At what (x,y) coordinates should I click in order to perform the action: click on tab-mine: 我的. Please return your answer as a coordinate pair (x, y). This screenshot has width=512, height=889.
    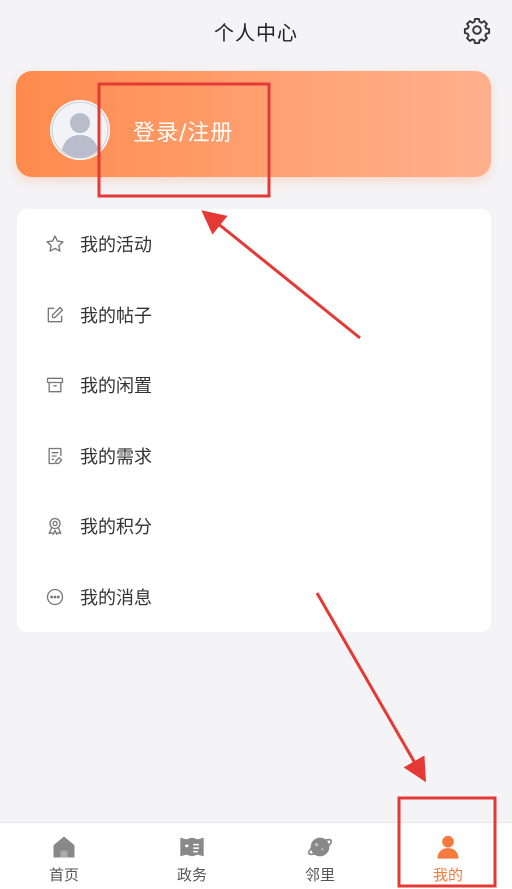
    Looking at the image, I should click on (448, 856).